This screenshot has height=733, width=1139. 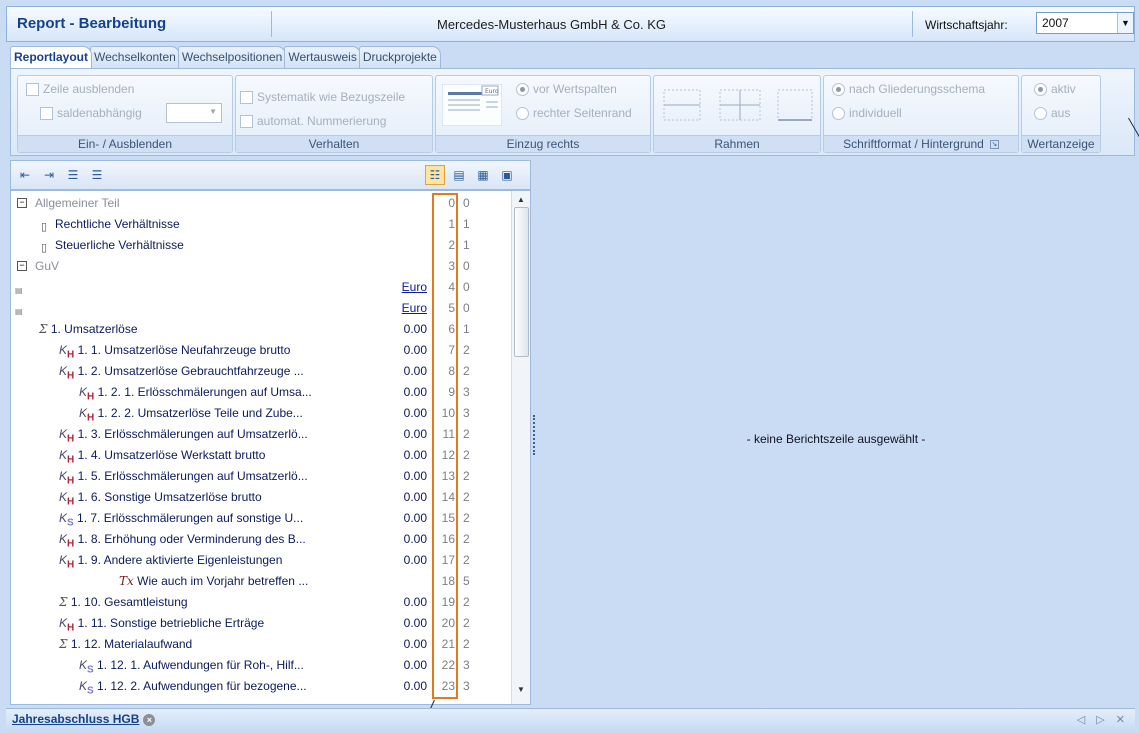 What do you see at coordinates (472, 105) in the screenshot?
I see `einzug-preview-icon: Euro` at bounding box center [472, 105].